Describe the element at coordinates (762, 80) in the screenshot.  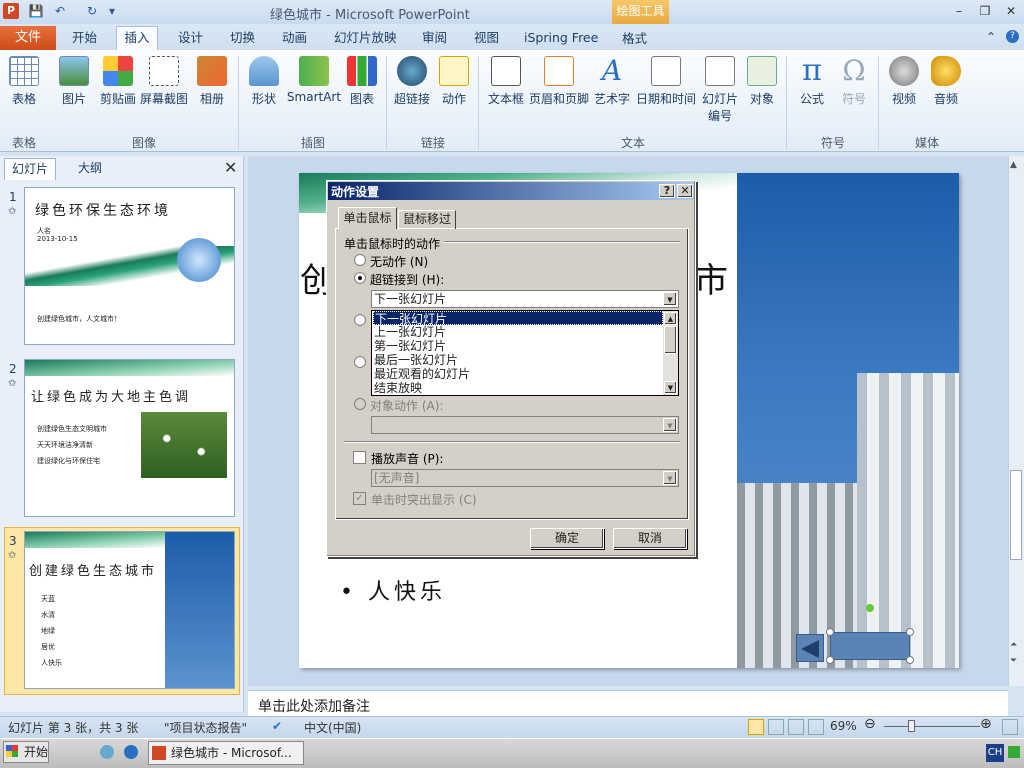
I see `object-button: 对象` at that location.